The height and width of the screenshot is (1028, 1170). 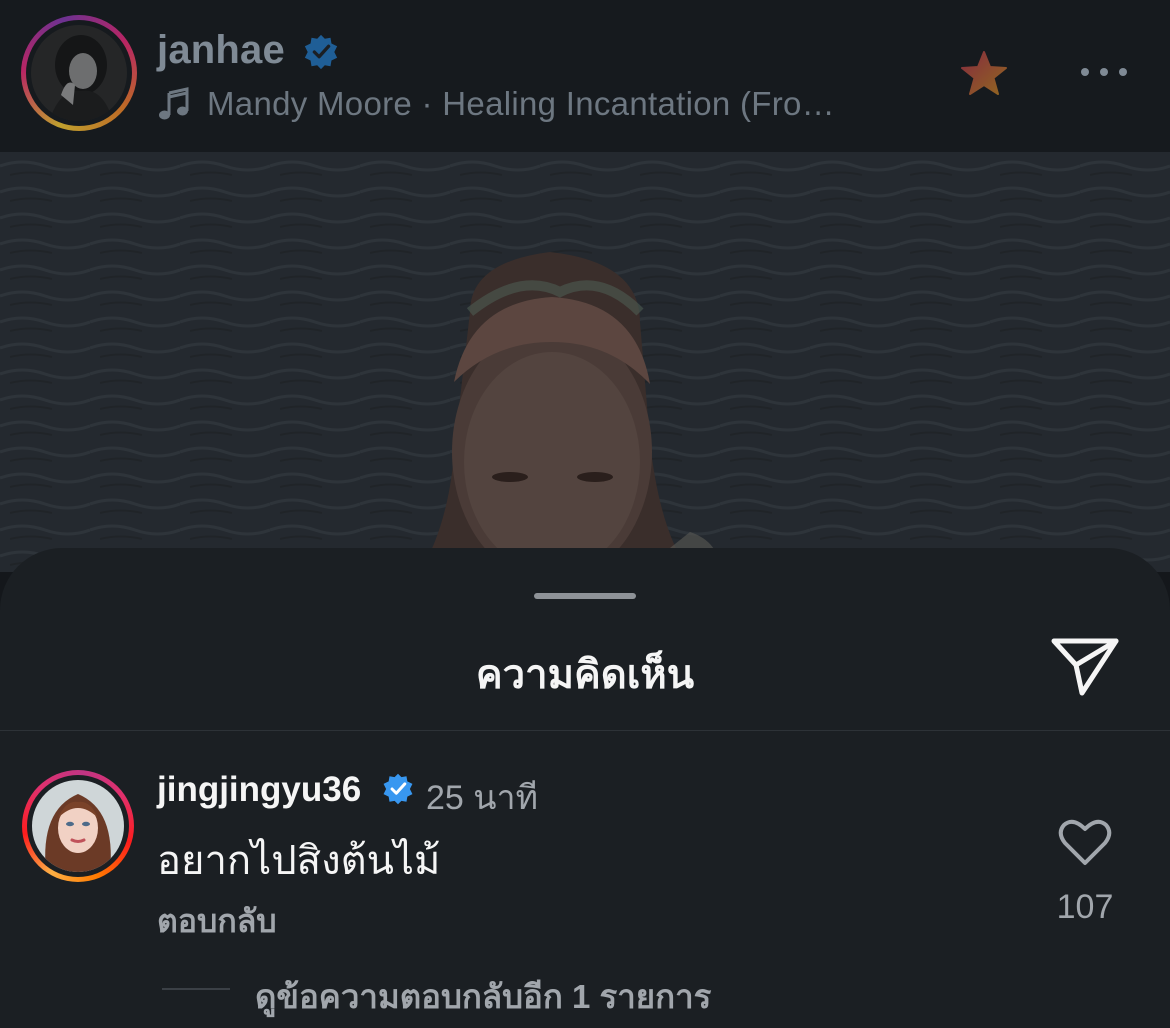 I want to click on view-replies-button: ดูข้อความตอบกลับอีก 1 รายการ, so click(x=483, y=996).